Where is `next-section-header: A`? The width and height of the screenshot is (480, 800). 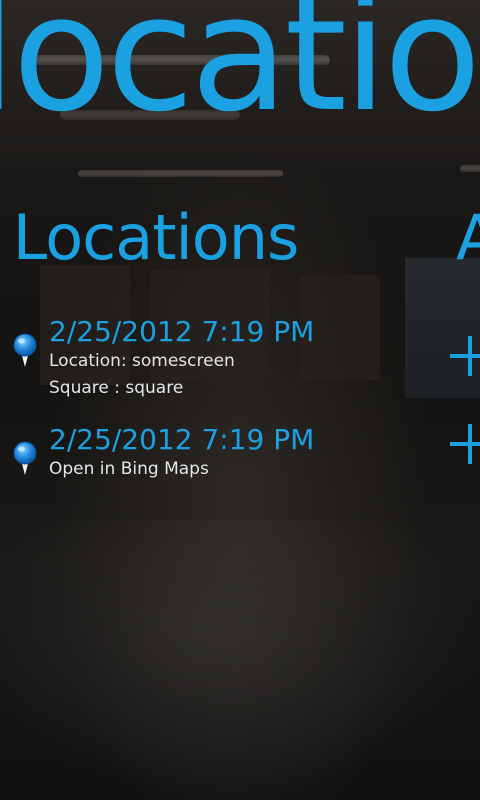
next-section-header: A is located at coordinates (468, 237).